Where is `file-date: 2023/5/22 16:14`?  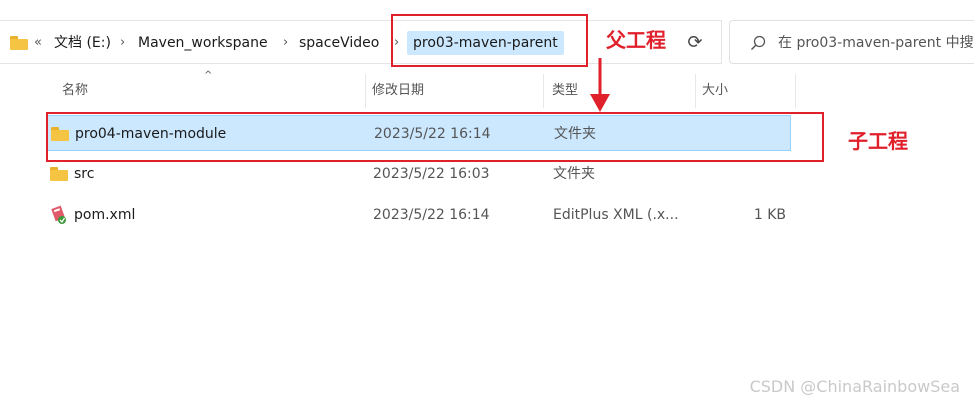
file-date: 2023/5/22 16:14 is located at coordinates (431, 215).